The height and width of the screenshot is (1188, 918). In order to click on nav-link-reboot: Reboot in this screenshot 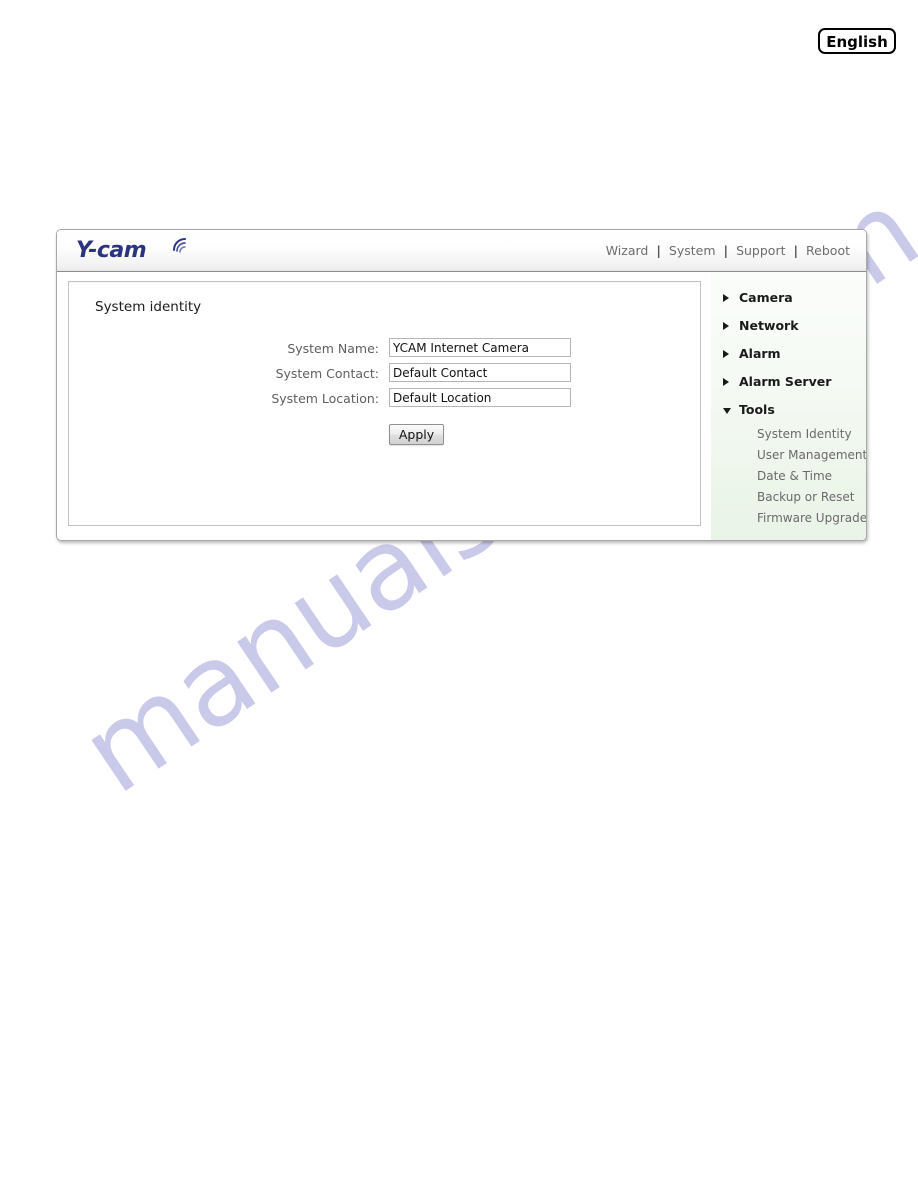, I will do `click(828, 250)`.